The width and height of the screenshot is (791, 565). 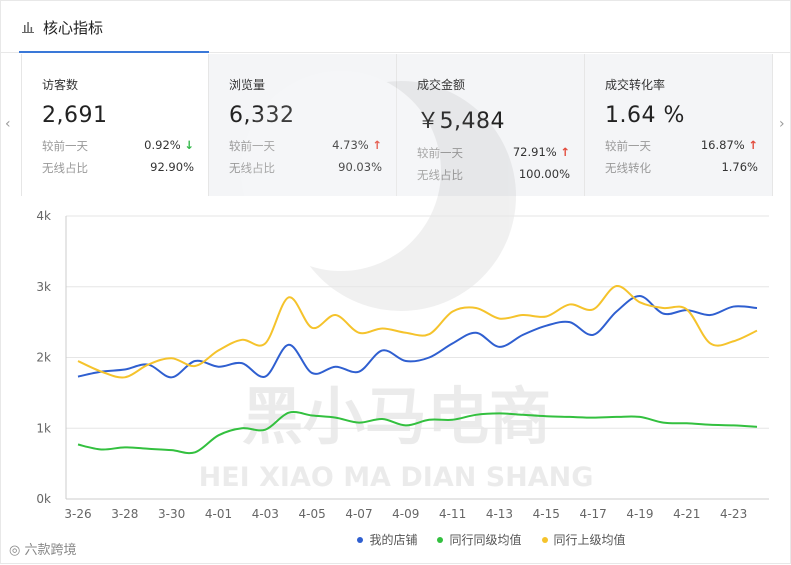 I want to click on legend-label: 同行上级均值, so click(x=589, y=540).